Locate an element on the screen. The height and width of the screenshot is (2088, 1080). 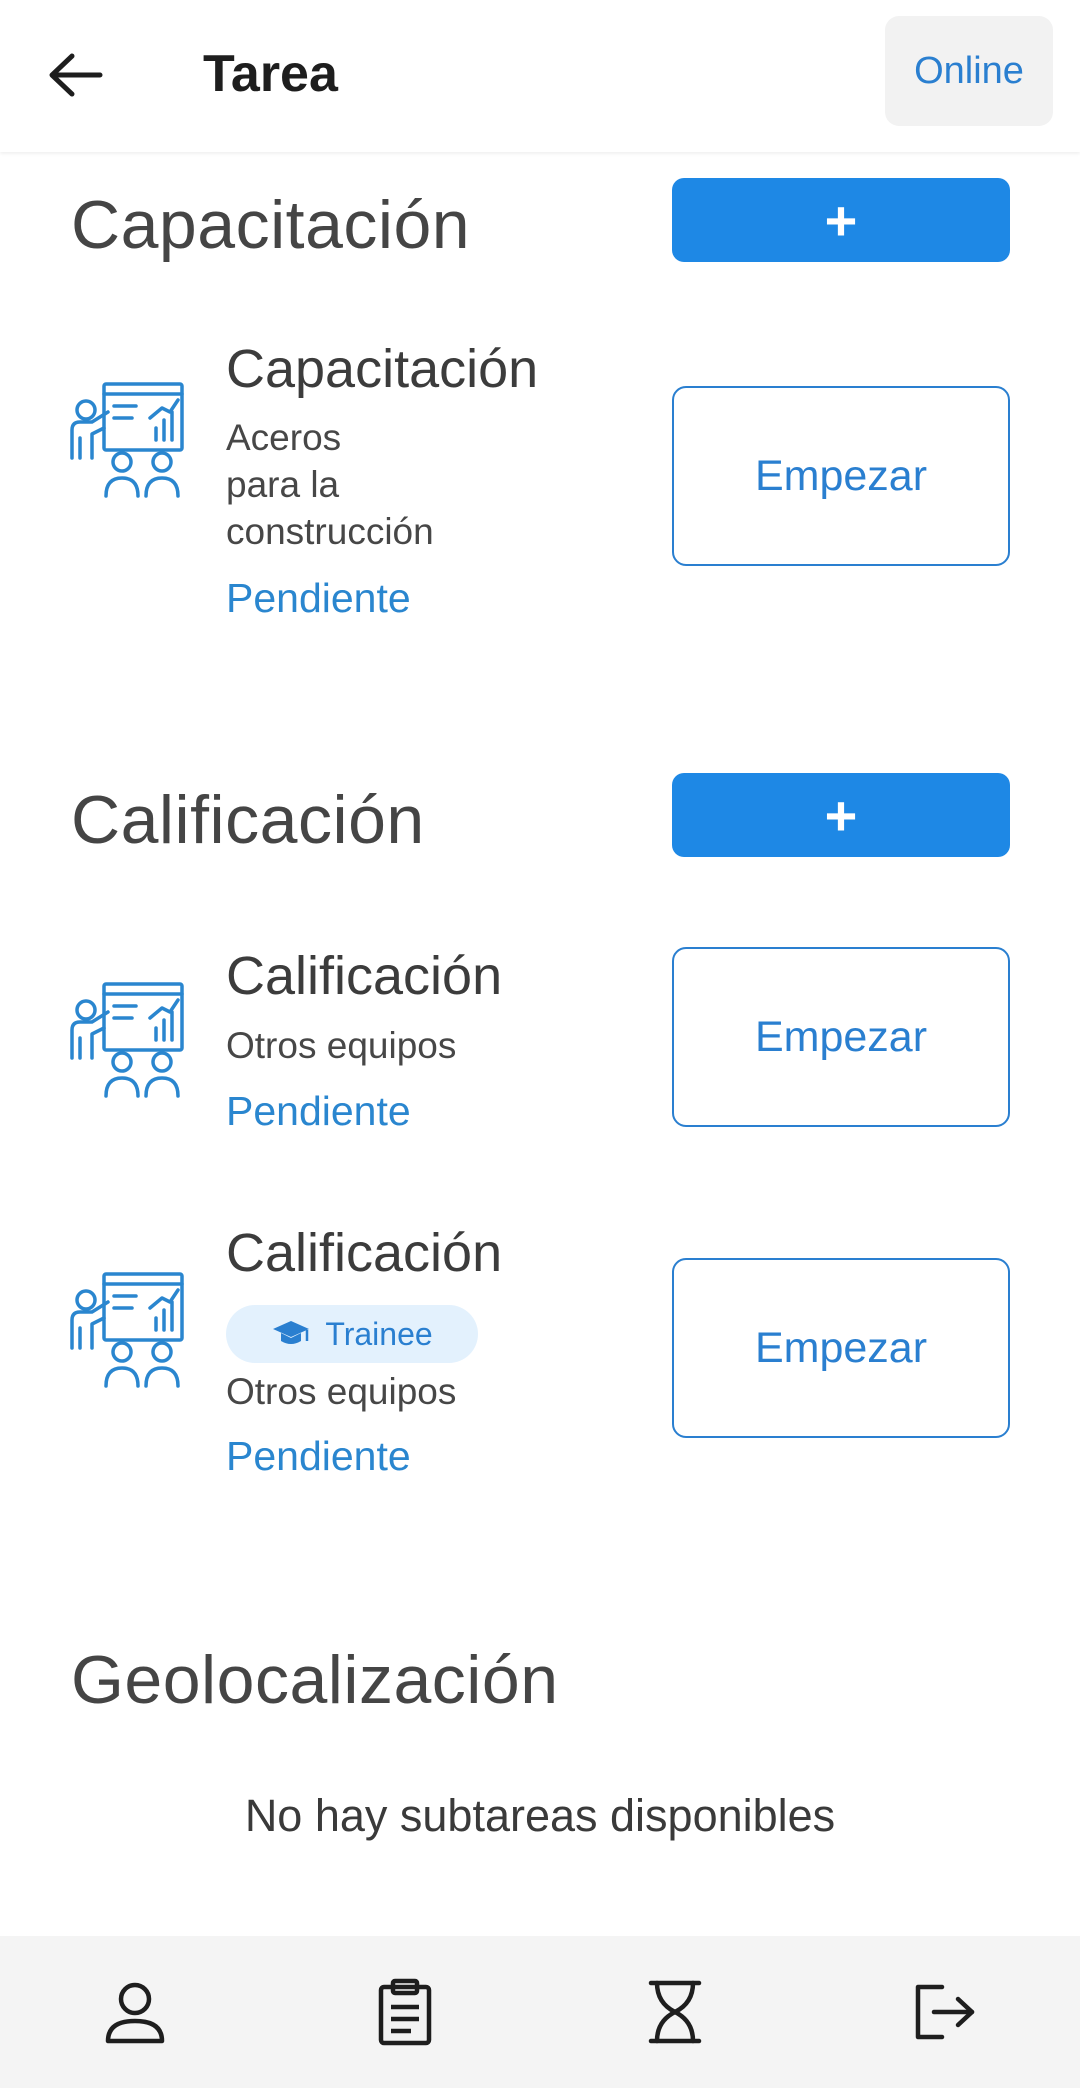
user-icon is located at coordinates (135, 2013).